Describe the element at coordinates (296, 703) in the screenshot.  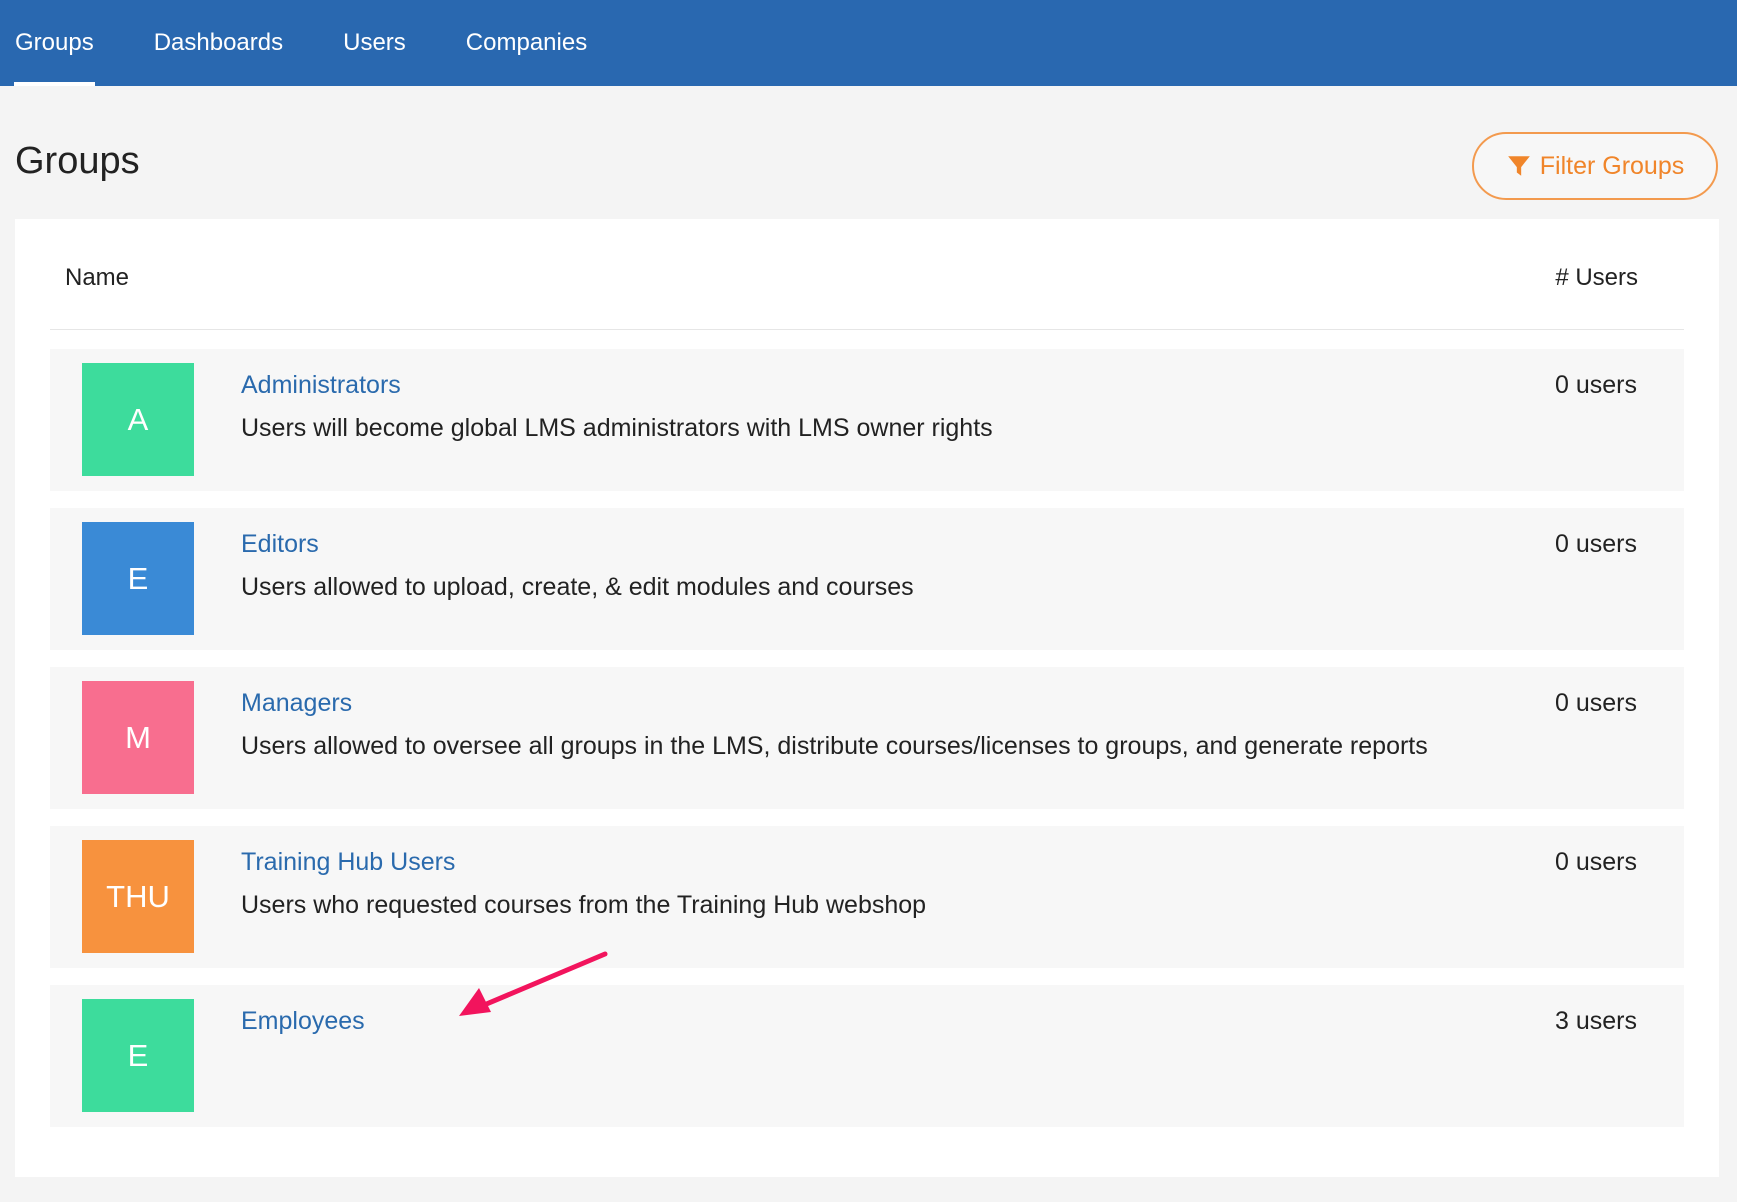
I see `group-name-link: Managers` at that location.